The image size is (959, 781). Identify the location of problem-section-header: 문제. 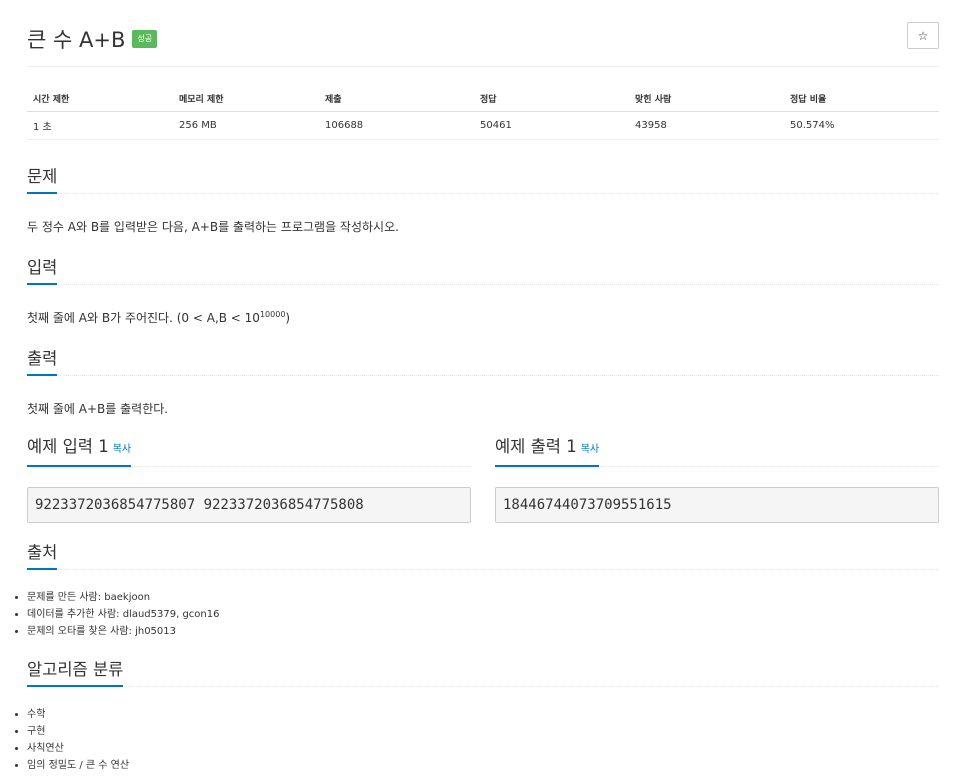
(483, 179).